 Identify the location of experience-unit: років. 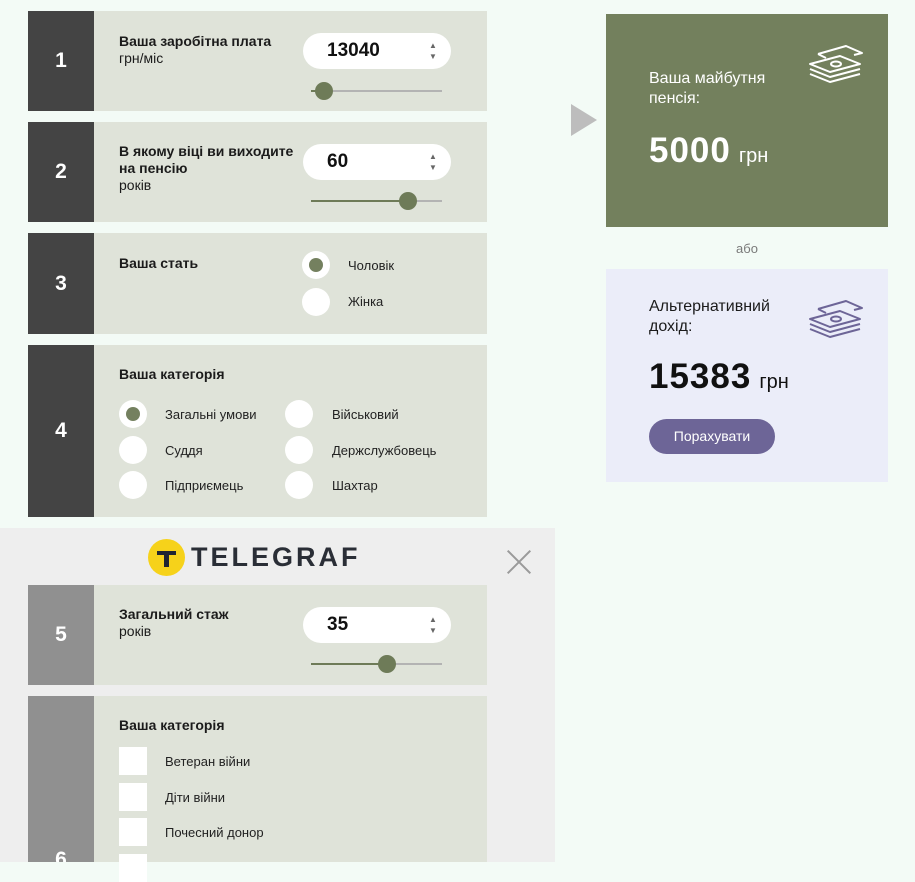
(135, 631).